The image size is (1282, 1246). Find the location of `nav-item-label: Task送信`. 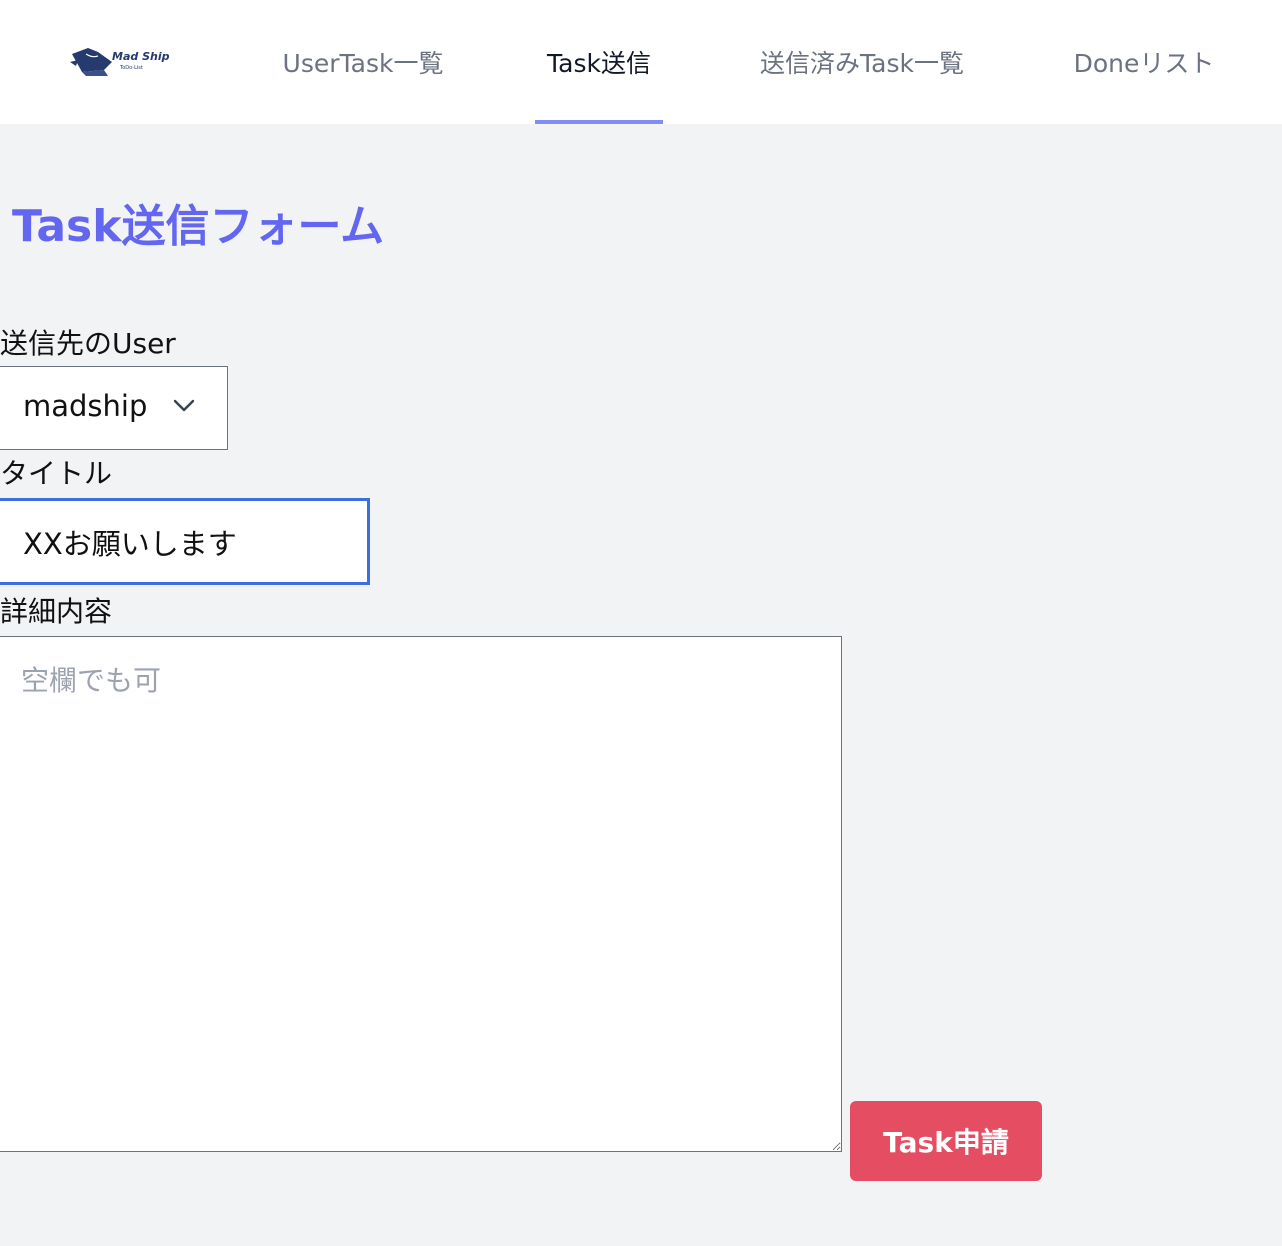

nav-item-label: Task送信 is located at coordinates (599, 63).